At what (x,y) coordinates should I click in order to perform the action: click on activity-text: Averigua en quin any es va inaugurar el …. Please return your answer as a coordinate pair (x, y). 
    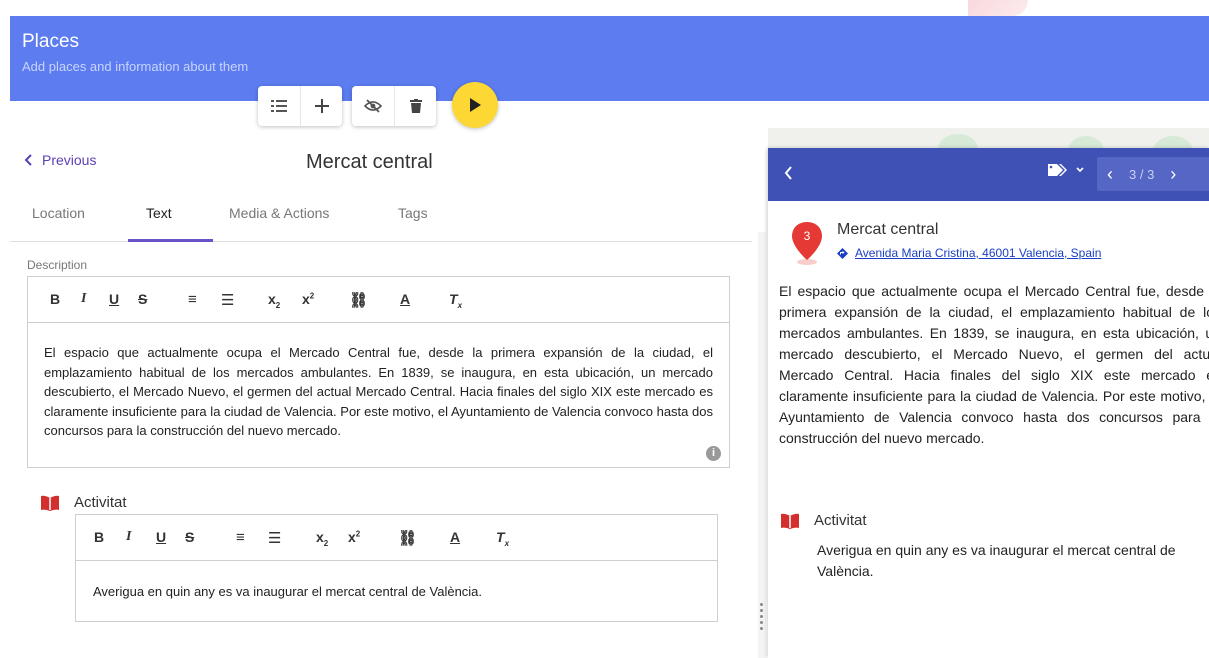
    Looking at the image, I should click on (396, 581).